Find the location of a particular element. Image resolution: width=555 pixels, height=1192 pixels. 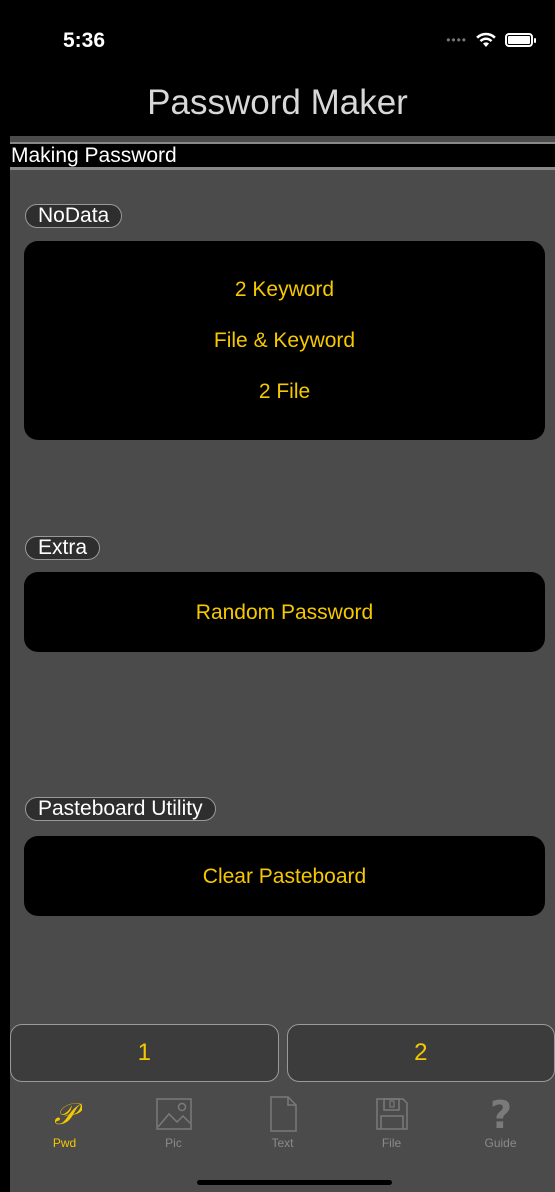

group-label-extra: Extra is located at coordinates (63, 548).